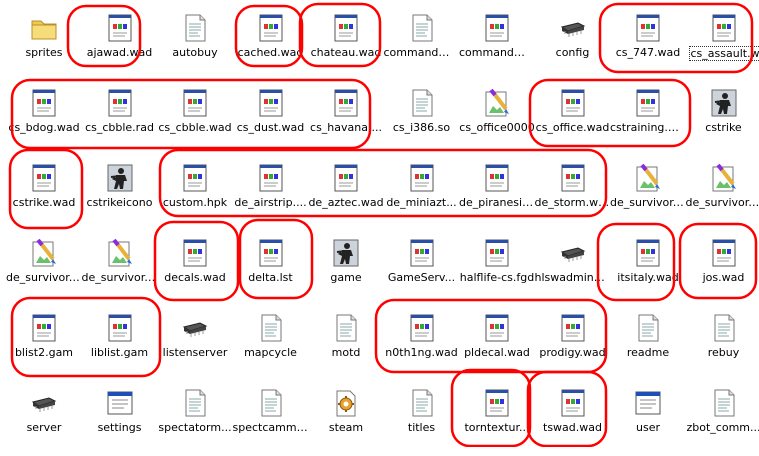 The image size is (759, 456). I want to click on file-label: halflife-cs.fgd, so click(497, 277).